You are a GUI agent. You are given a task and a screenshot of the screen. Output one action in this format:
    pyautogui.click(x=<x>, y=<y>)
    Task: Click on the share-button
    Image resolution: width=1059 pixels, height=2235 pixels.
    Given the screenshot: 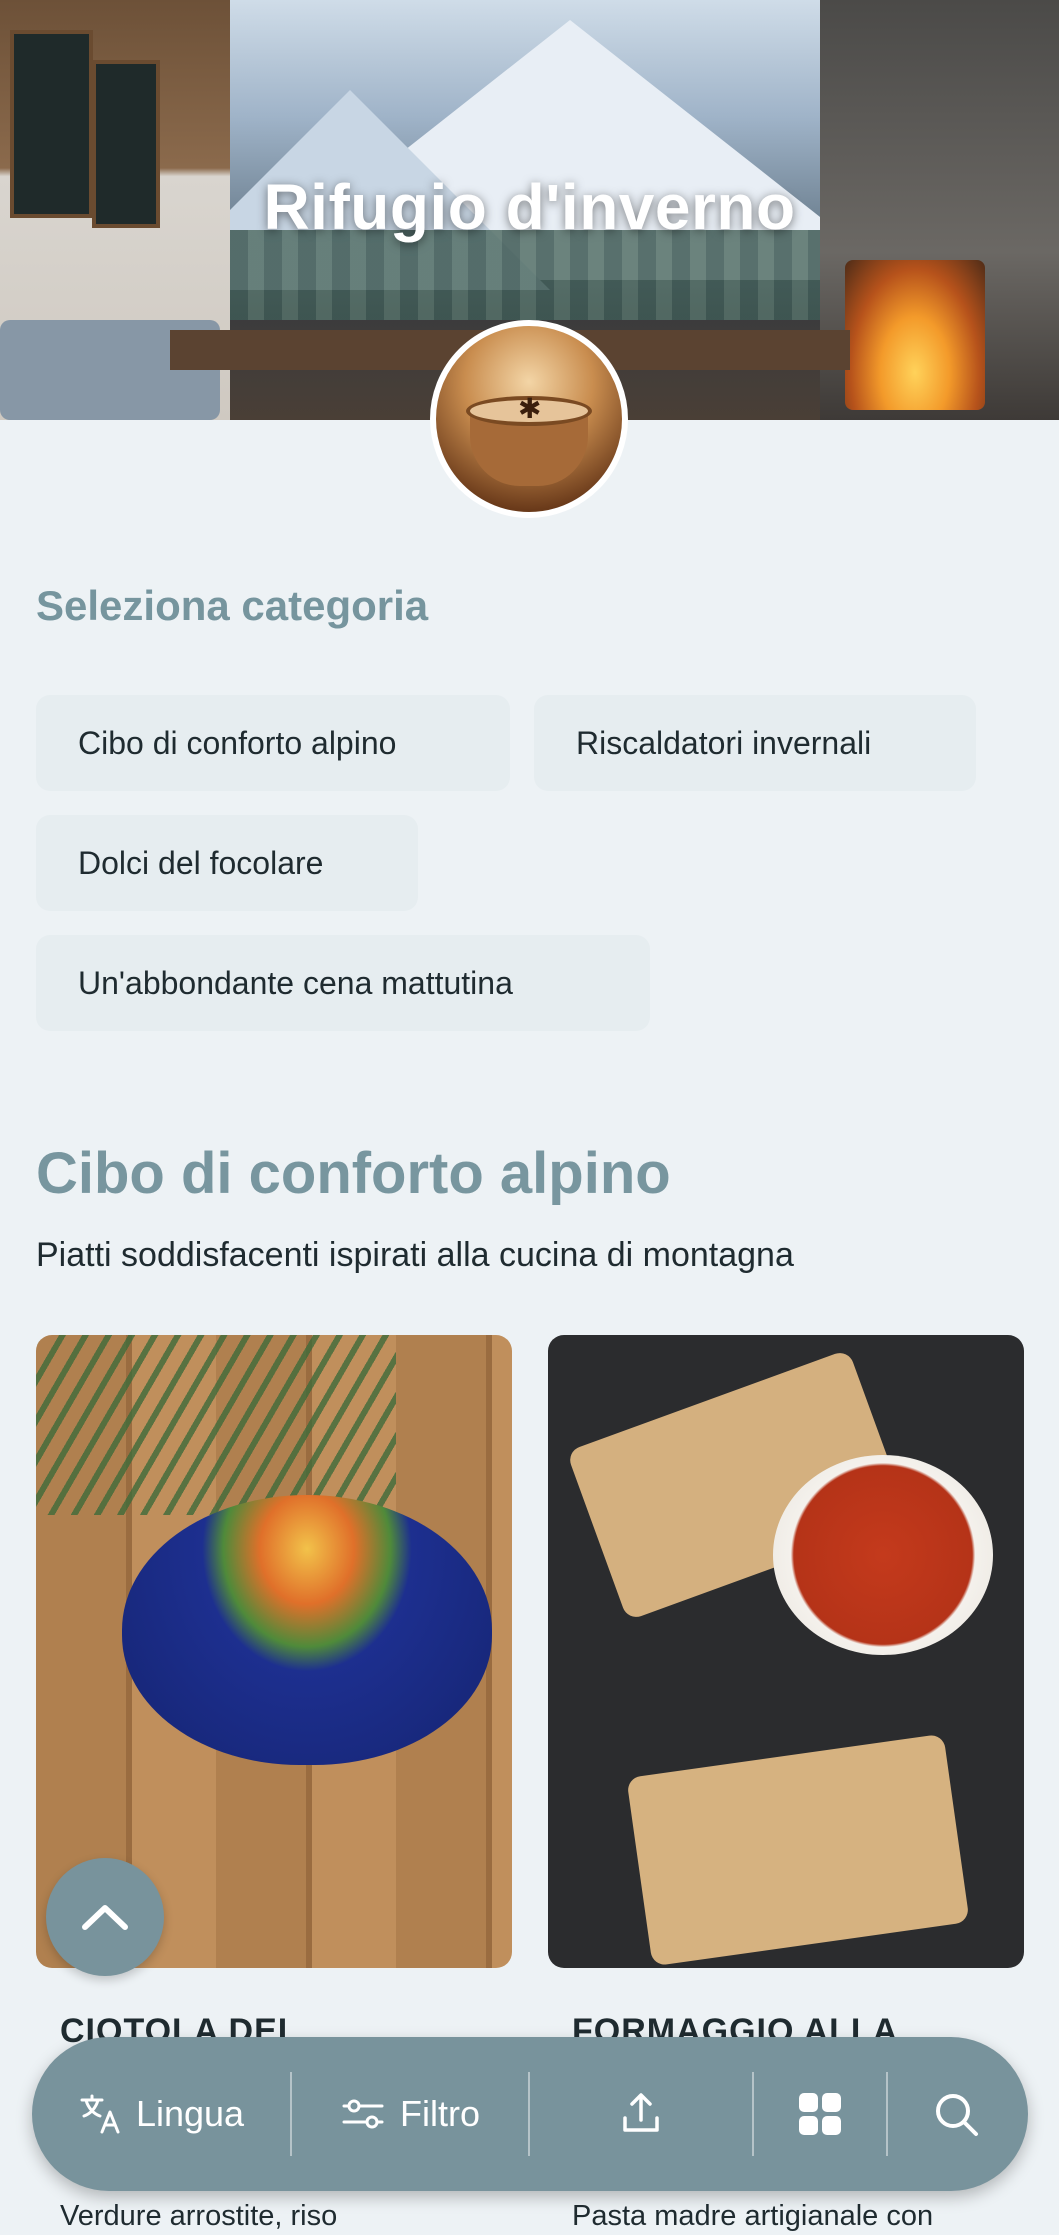 What is the action you would take?
    pyautogui.click(x=641, y=2114)
    